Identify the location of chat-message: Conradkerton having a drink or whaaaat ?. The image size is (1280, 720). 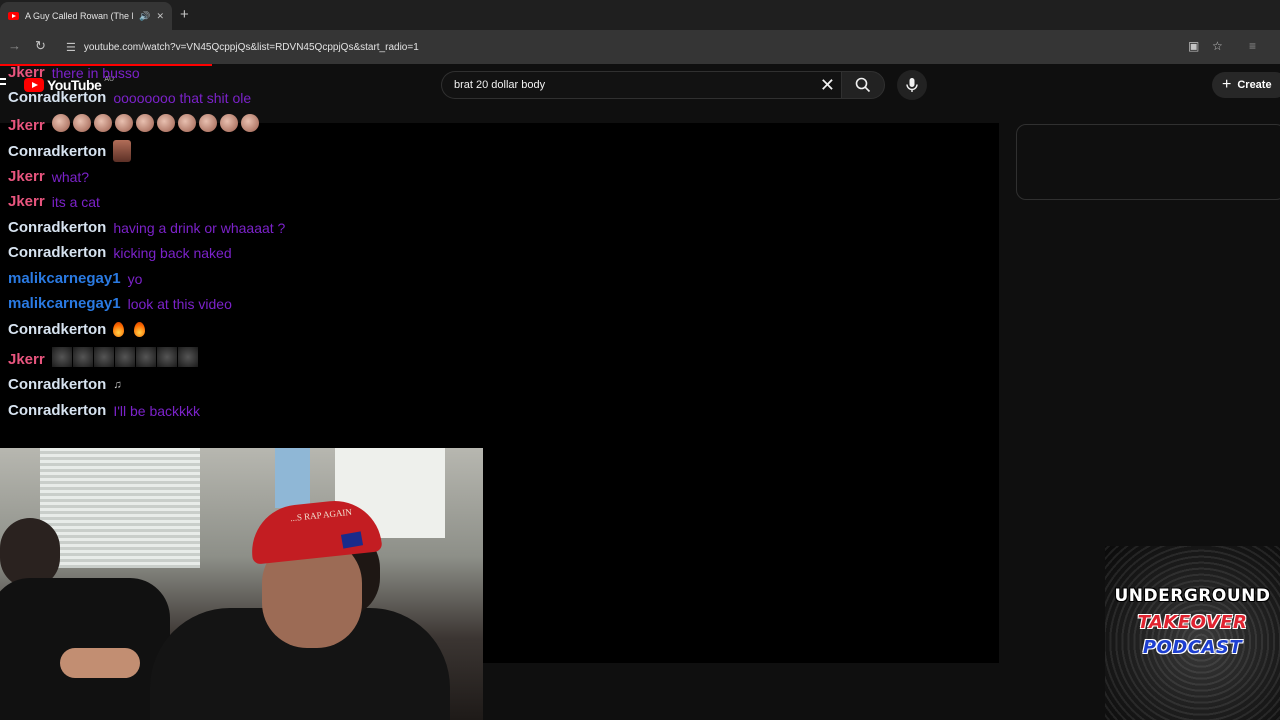
(146, 227).